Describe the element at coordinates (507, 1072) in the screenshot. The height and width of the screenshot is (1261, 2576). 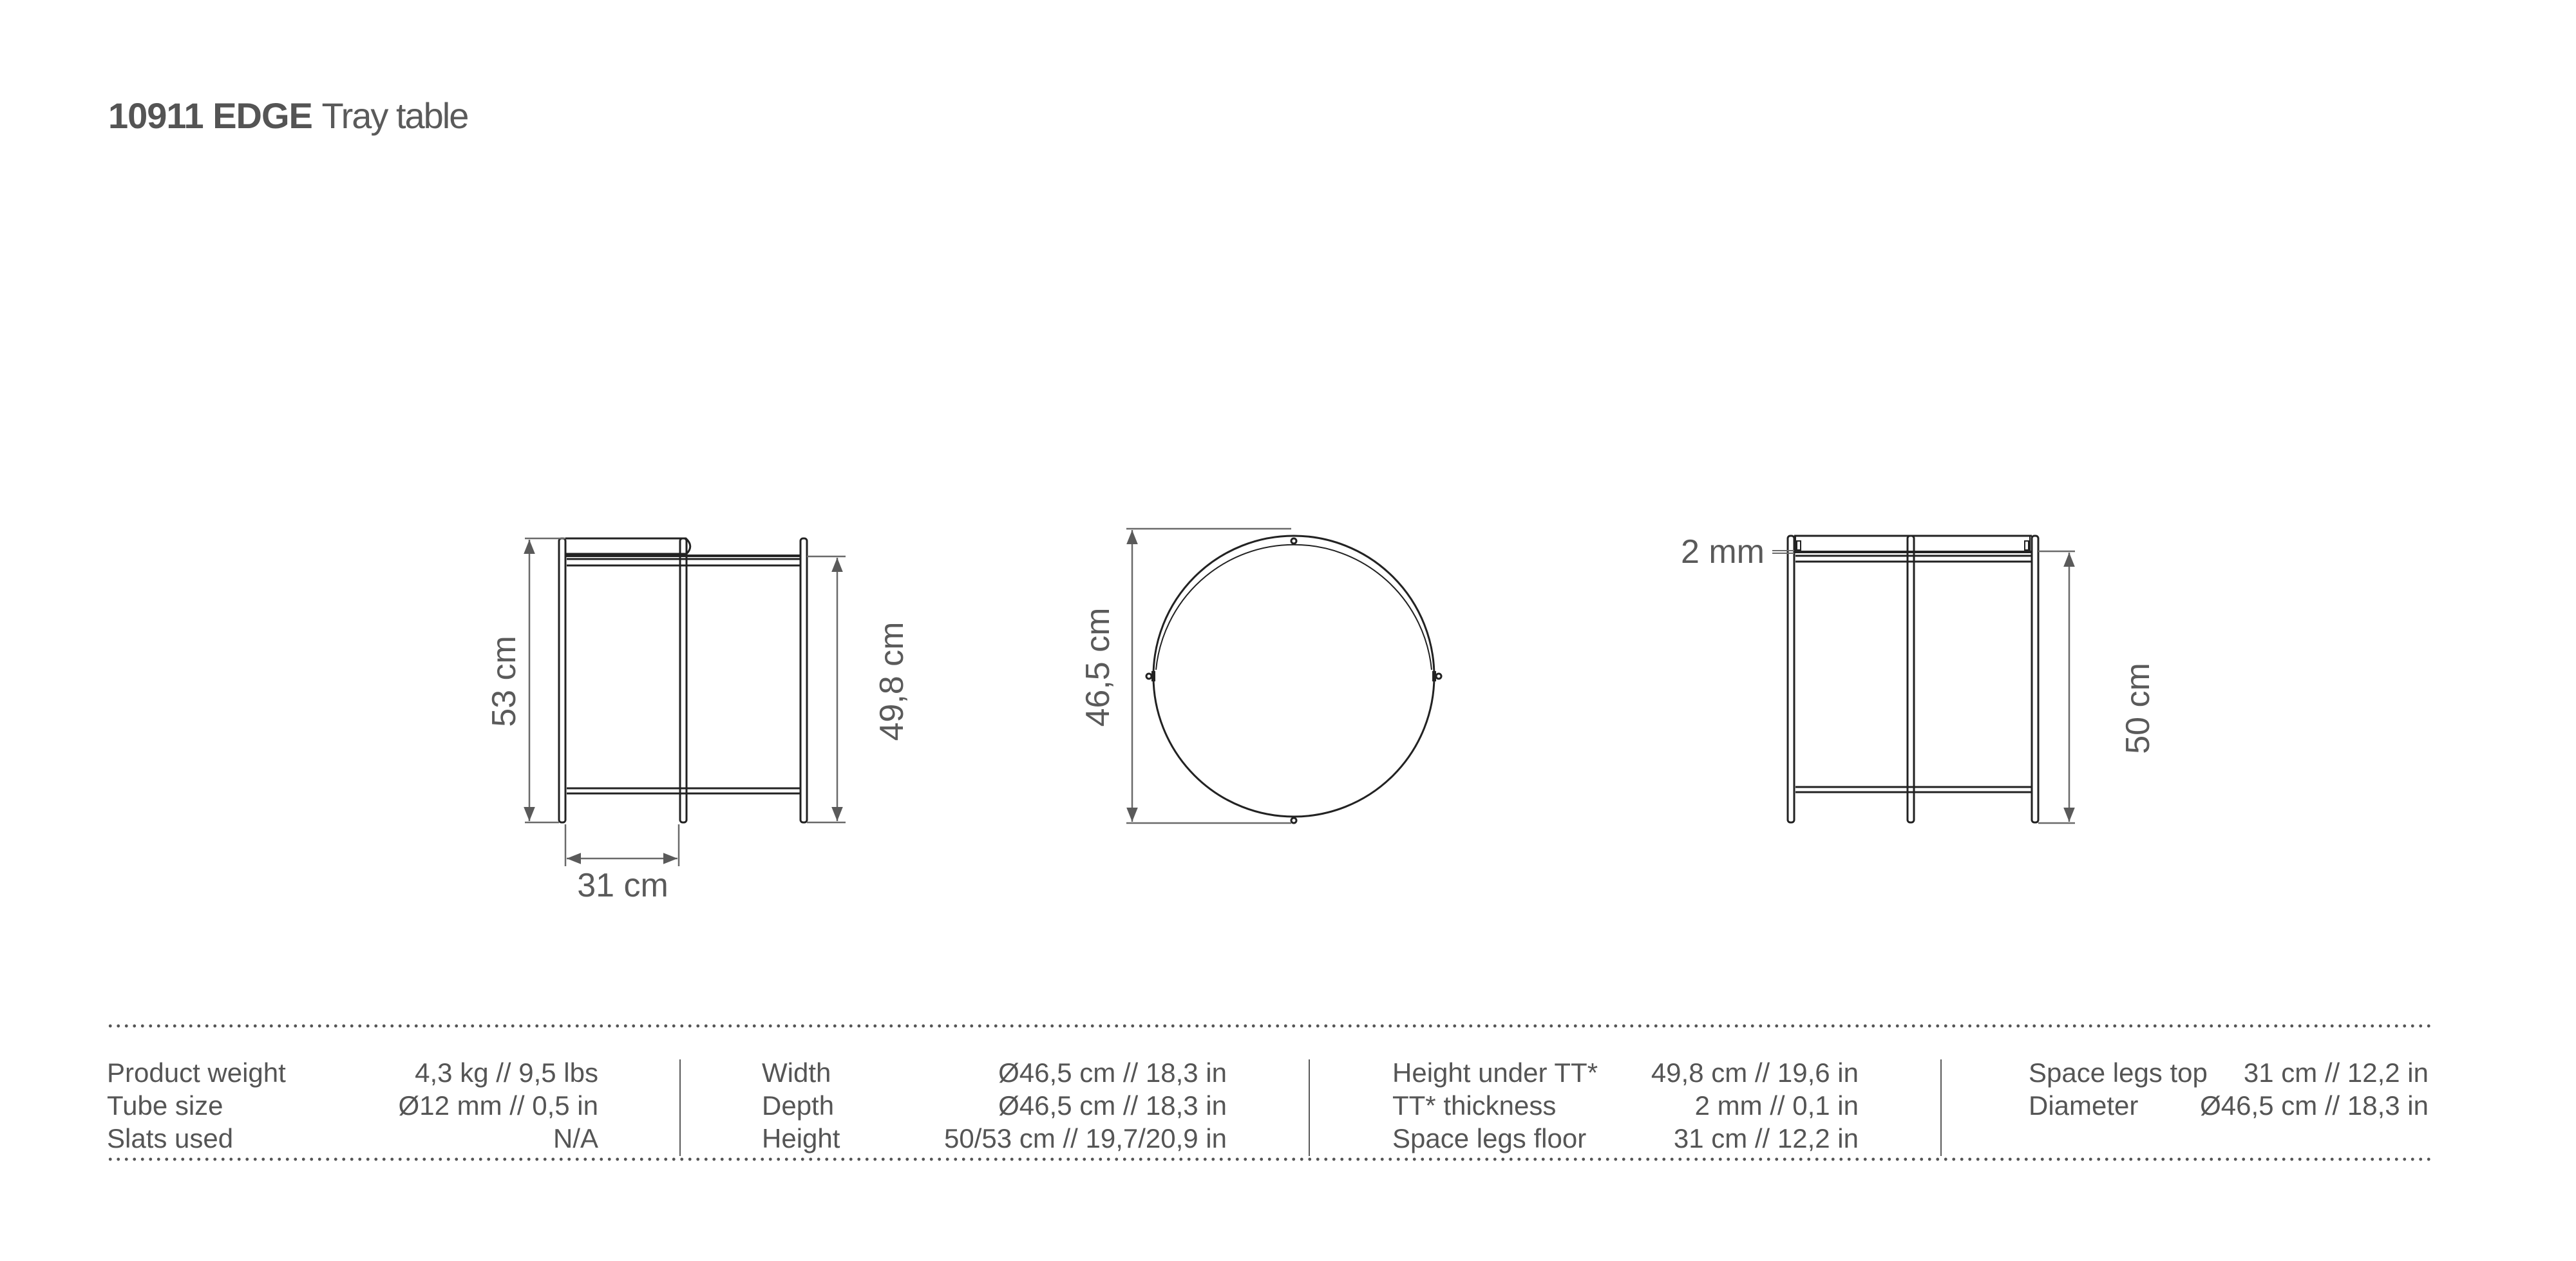
I see `spec-value: 4,3 kg // 9,5 lbs` at that location.